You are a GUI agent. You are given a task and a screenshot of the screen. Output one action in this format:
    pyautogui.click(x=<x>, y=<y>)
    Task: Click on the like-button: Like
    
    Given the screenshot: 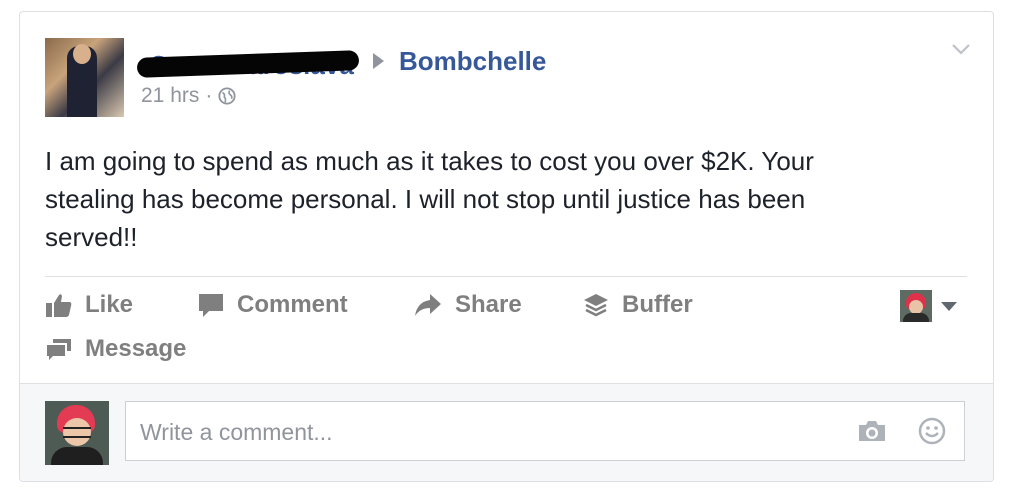 What is the action you would take?
    pyautogui.click(x=89, y=305)
    